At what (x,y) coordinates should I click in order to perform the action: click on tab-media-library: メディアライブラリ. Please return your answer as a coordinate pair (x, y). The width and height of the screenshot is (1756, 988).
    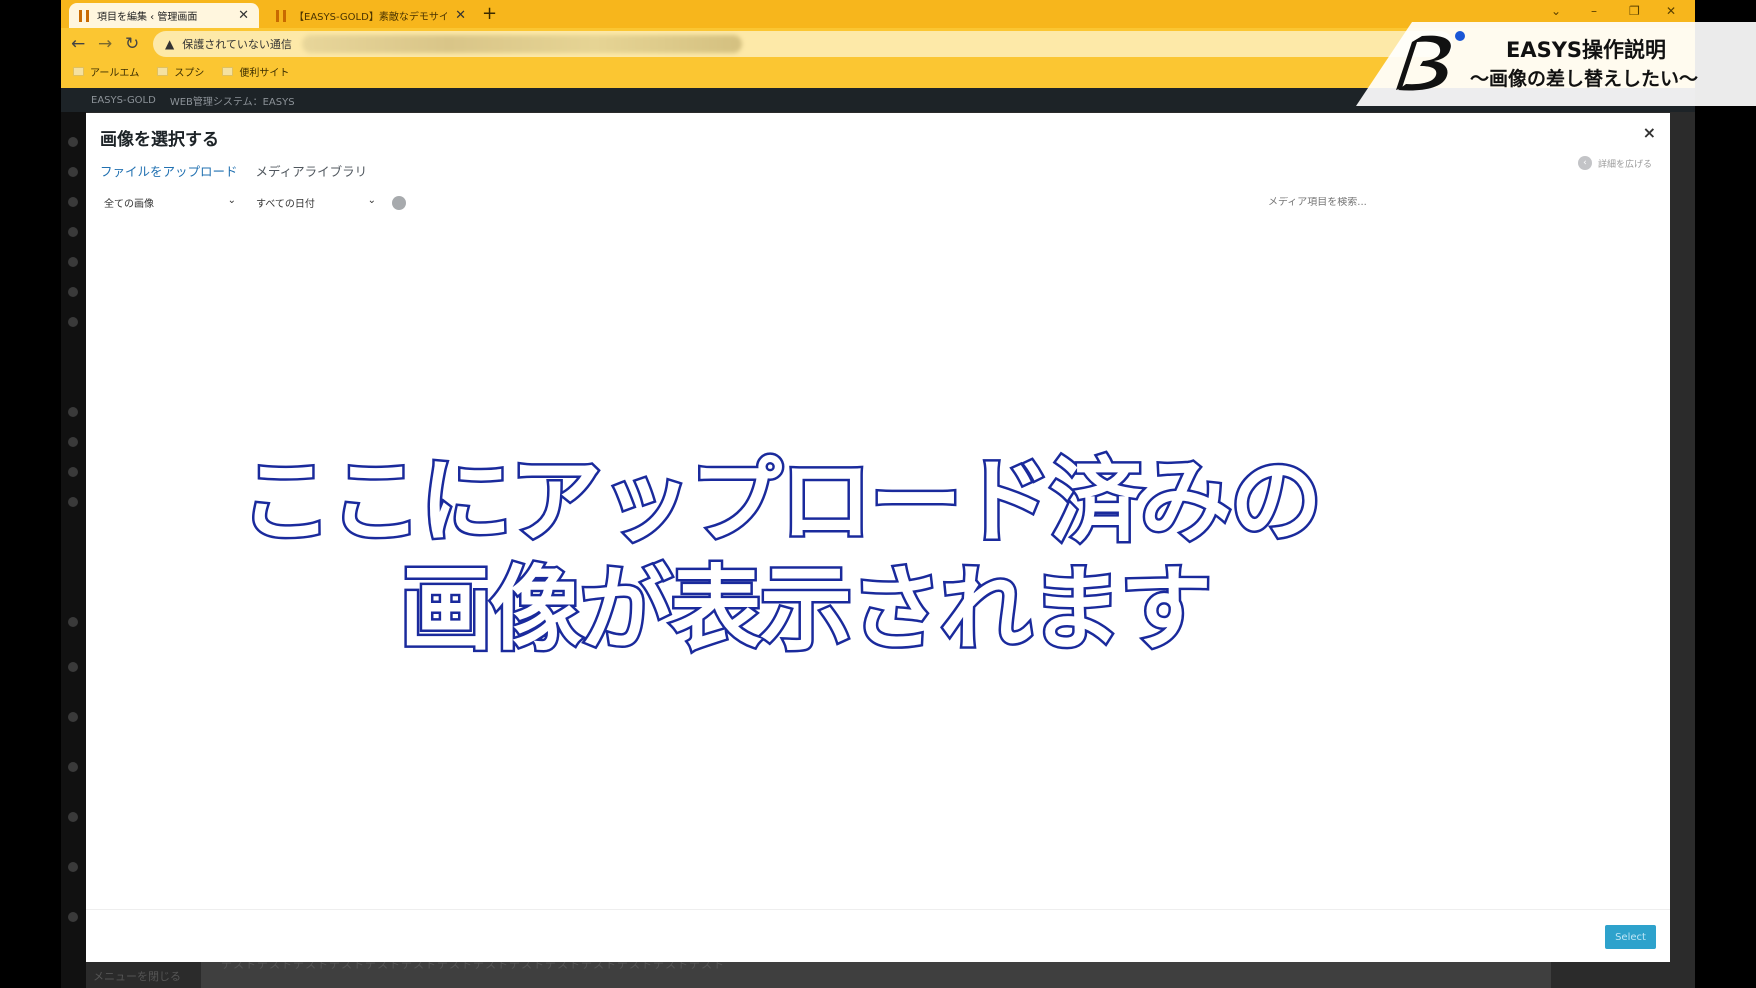
    Looking at the image, I should click on (312, 170).